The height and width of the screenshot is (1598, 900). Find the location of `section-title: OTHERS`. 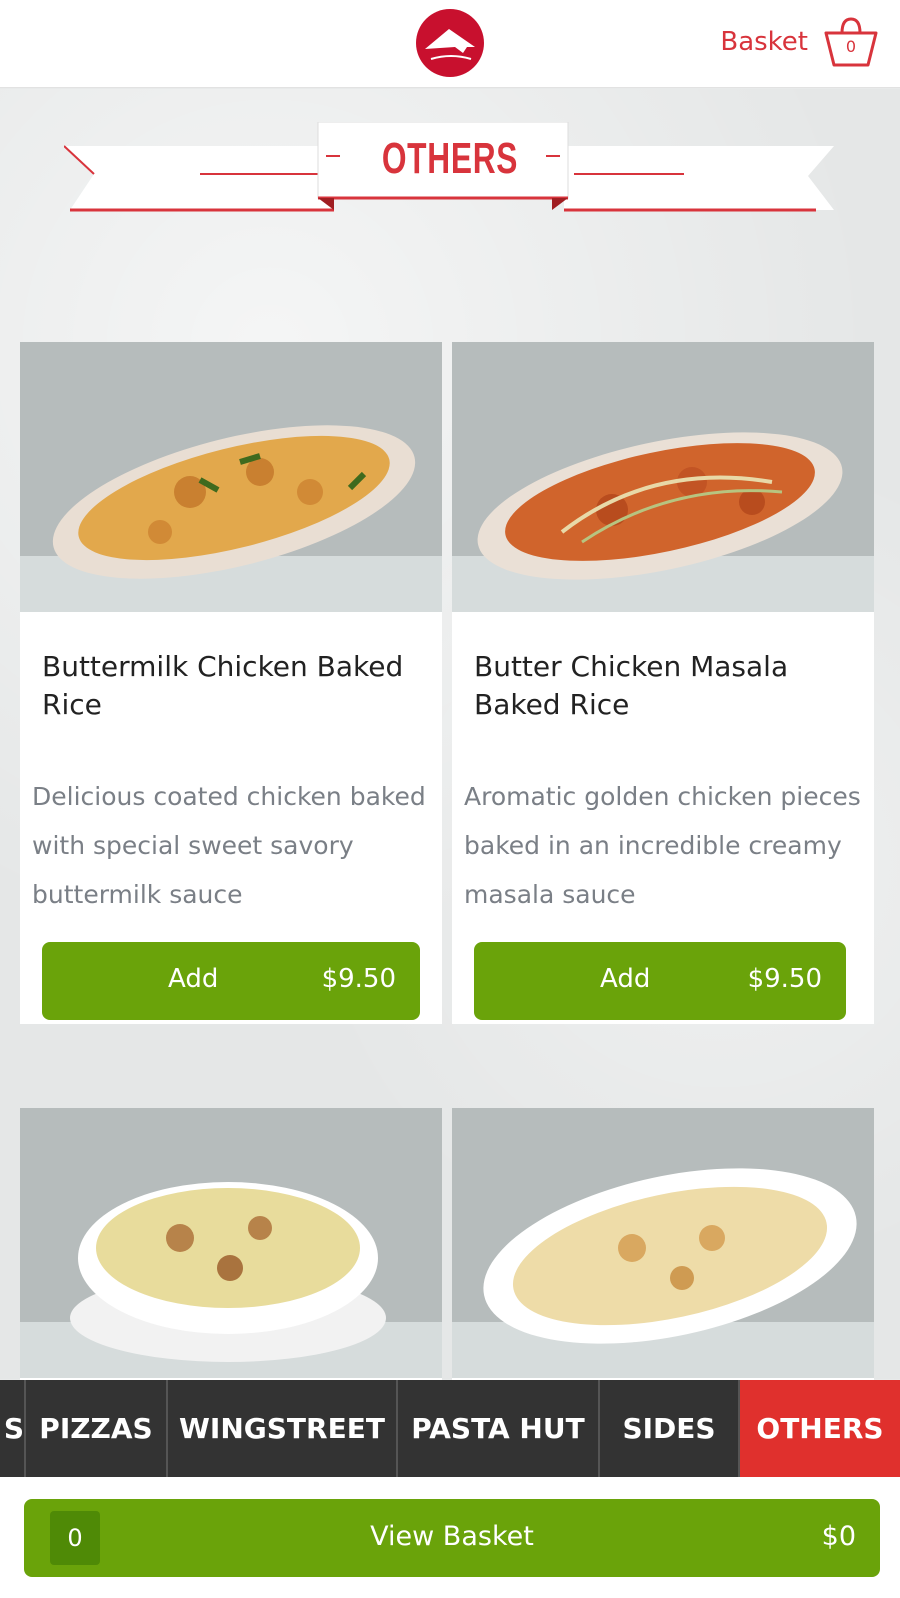

section-title: OTHERS is located at coordinates (450, 158).